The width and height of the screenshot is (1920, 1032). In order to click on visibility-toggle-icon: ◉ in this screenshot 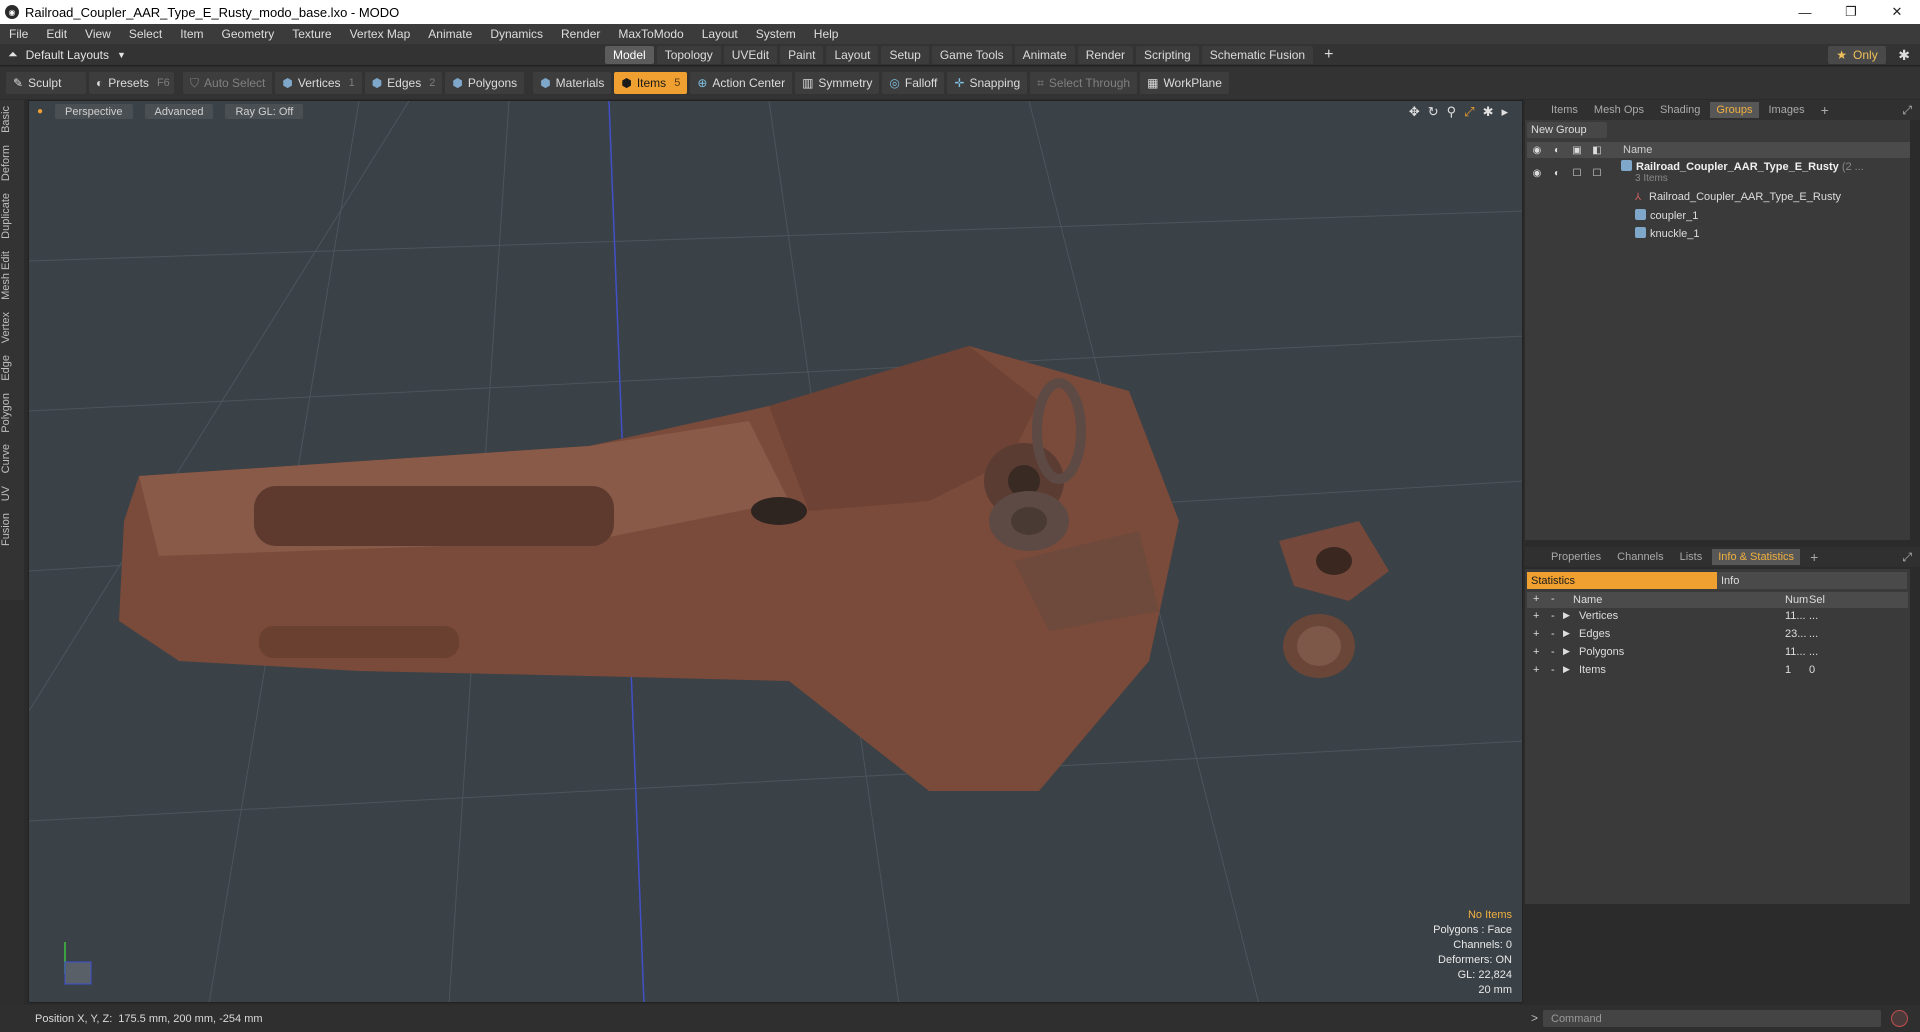, I will do `click(1537, 173)`.